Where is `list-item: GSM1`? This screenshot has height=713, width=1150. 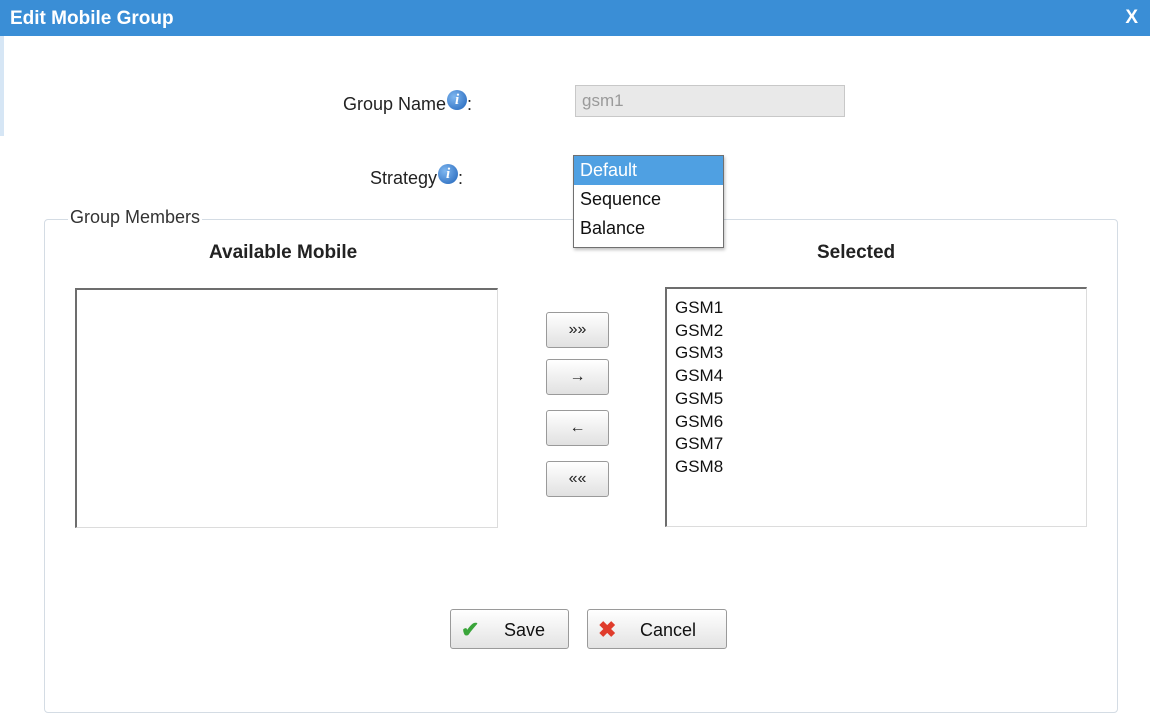 list-item: GSM1 is located at coordinates (876, 308).